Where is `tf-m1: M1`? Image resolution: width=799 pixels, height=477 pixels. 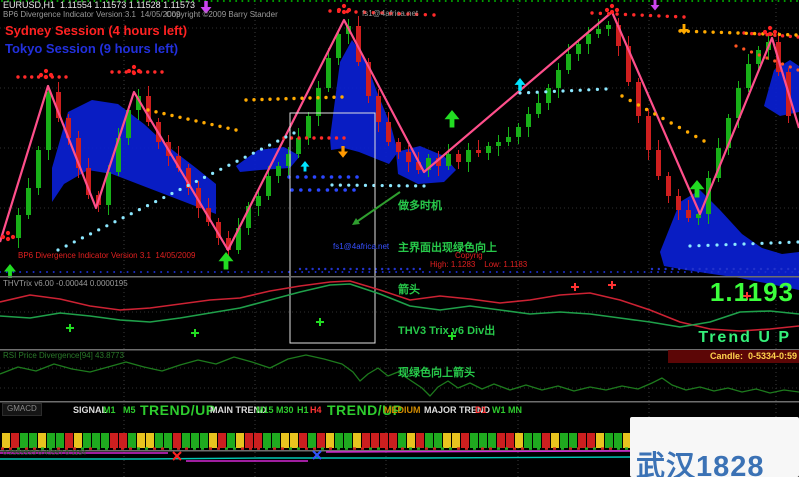
tf-m1: M1 is located at coordinates (109, 410).